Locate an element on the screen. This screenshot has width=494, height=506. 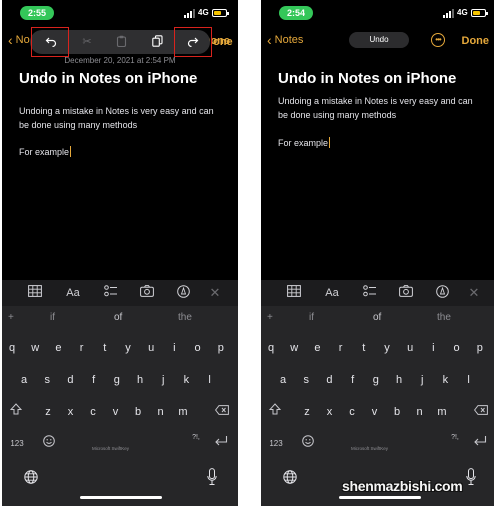
done-button: Done is located at coordinates (476, 41).